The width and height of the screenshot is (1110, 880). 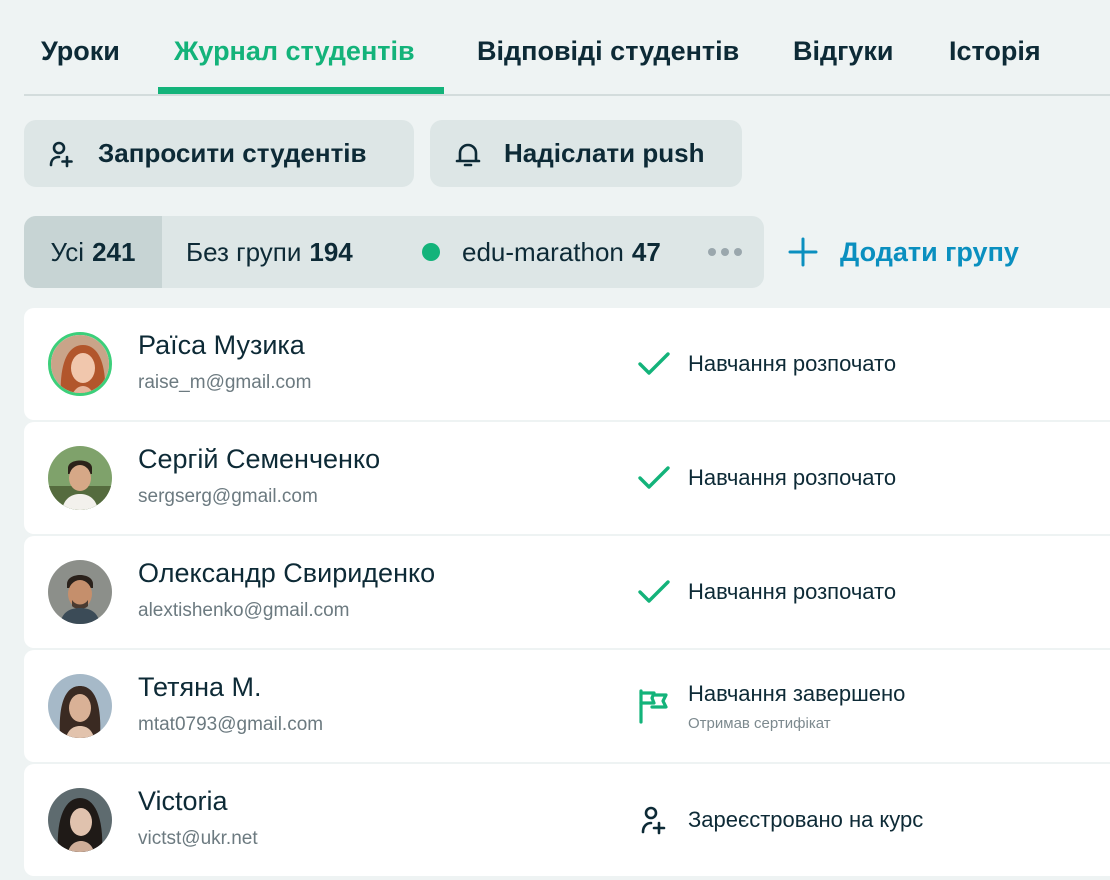 What do you see at coordinates (797, 693) in the screenshot?
I see `status-text: Навчання завершено` at bounding box center [797, 693].